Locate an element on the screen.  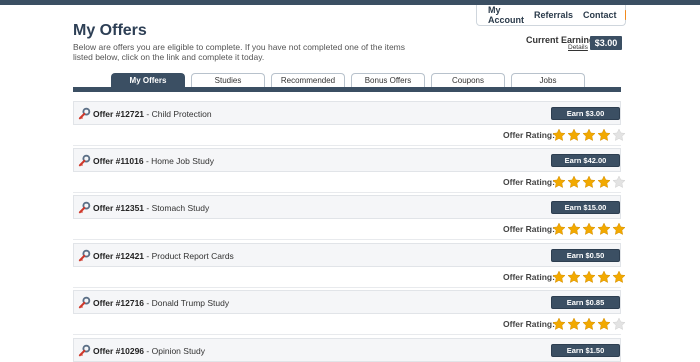
offer-row: Offer #11016 - Home Job Study Earn $42.00 is located at coordinates (347, 160).